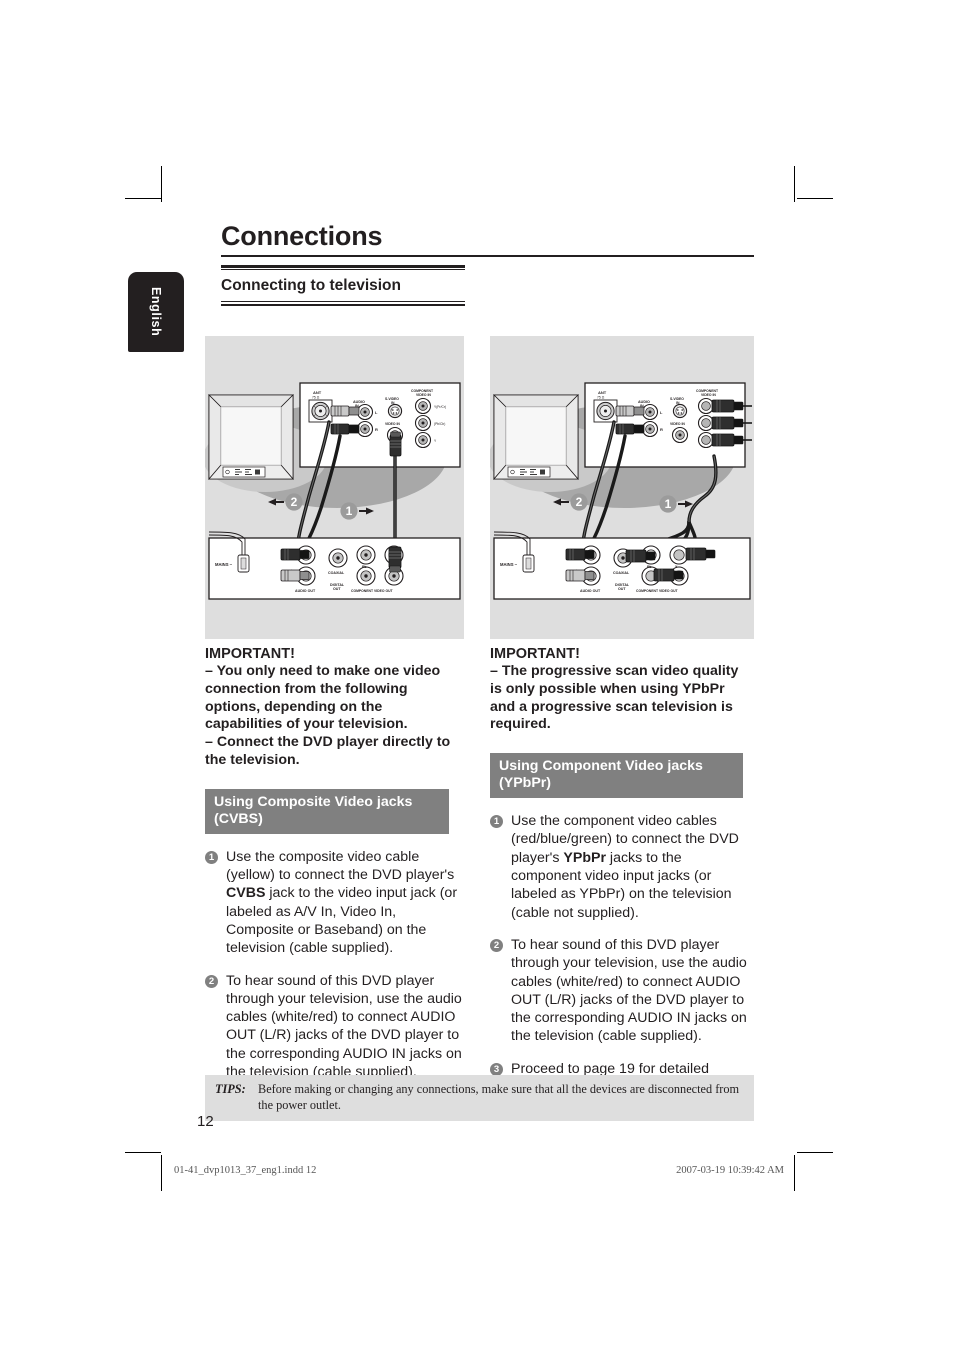  What do you see at coordinates (730, 1170) in the screenshot?
I see `footer-timestamp: 2007-03-19 10:39:42 AM` at bounding box center [730, 1170].